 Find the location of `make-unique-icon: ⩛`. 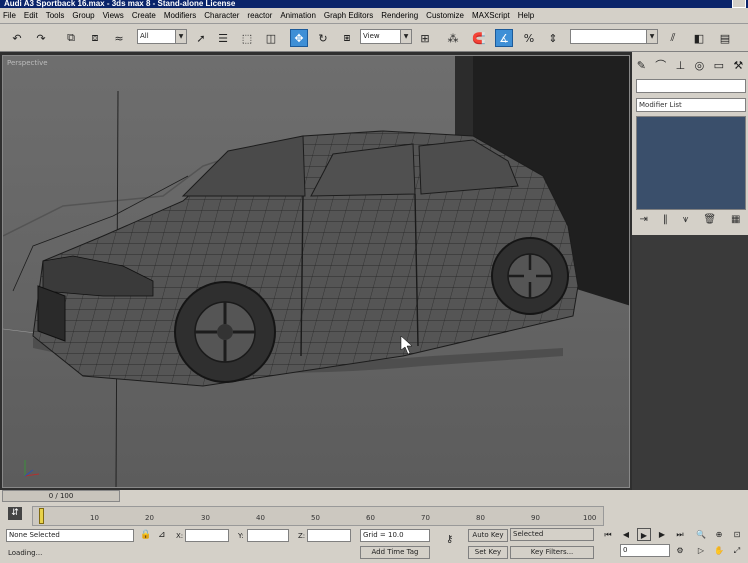

make-unique-icon: ⩛ is located at coordinates (686, 222).